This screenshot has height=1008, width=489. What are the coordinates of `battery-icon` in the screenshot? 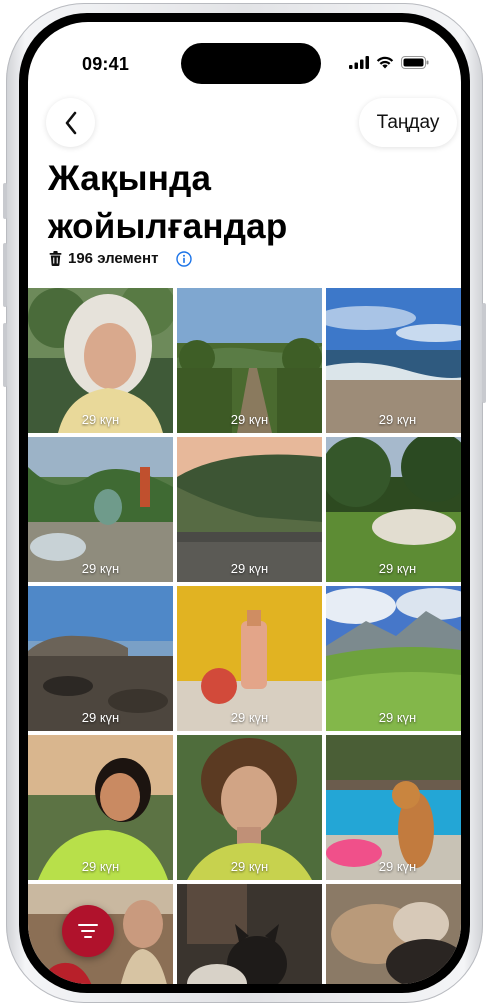 It's located at (415, 62).